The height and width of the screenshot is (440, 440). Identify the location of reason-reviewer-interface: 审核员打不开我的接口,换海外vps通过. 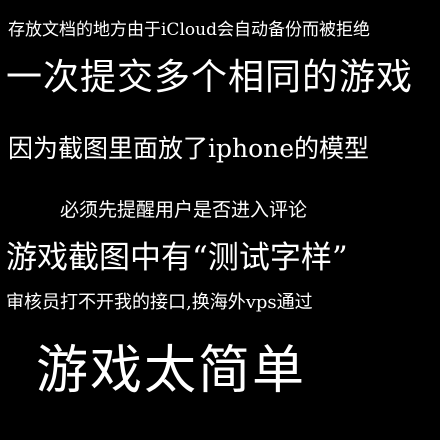
(159, 302).